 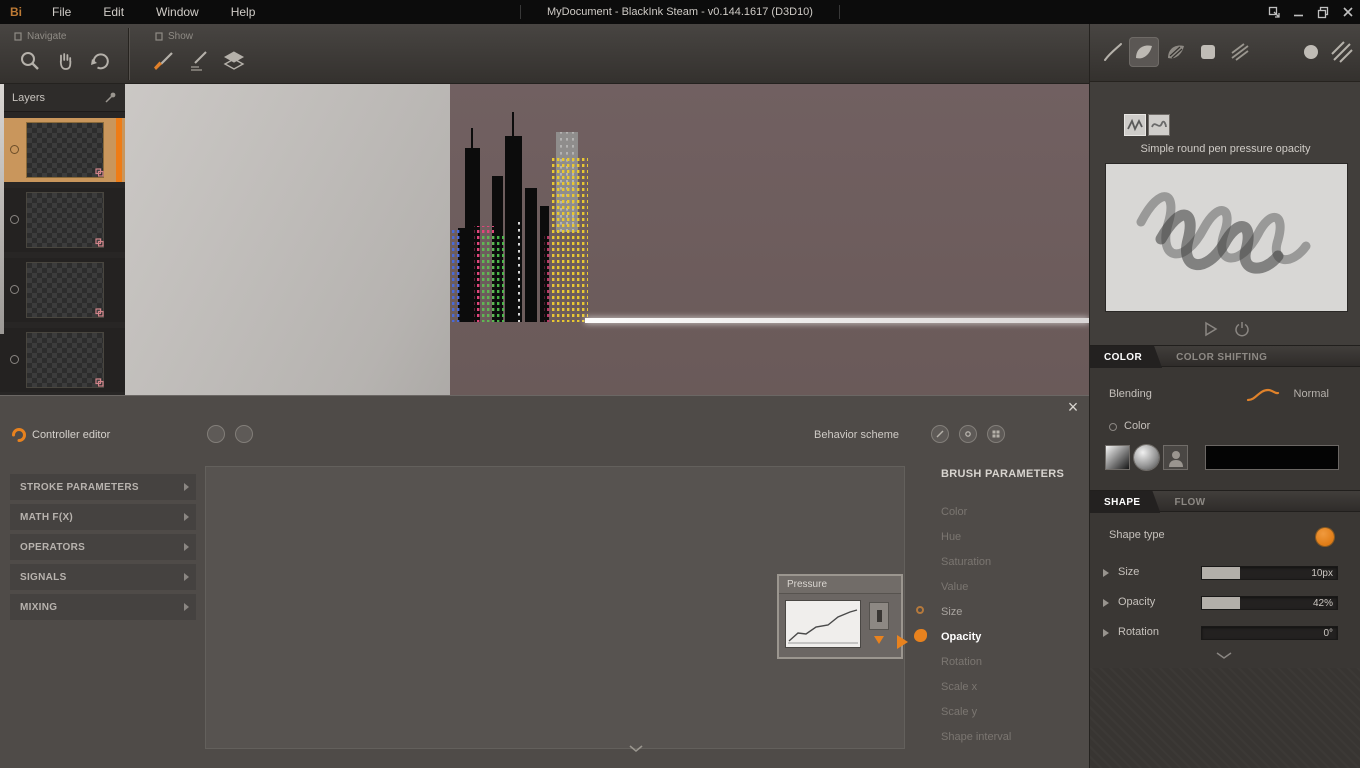 I want to click on shape-type-row: Shape type, so click(x=1225, y=538).